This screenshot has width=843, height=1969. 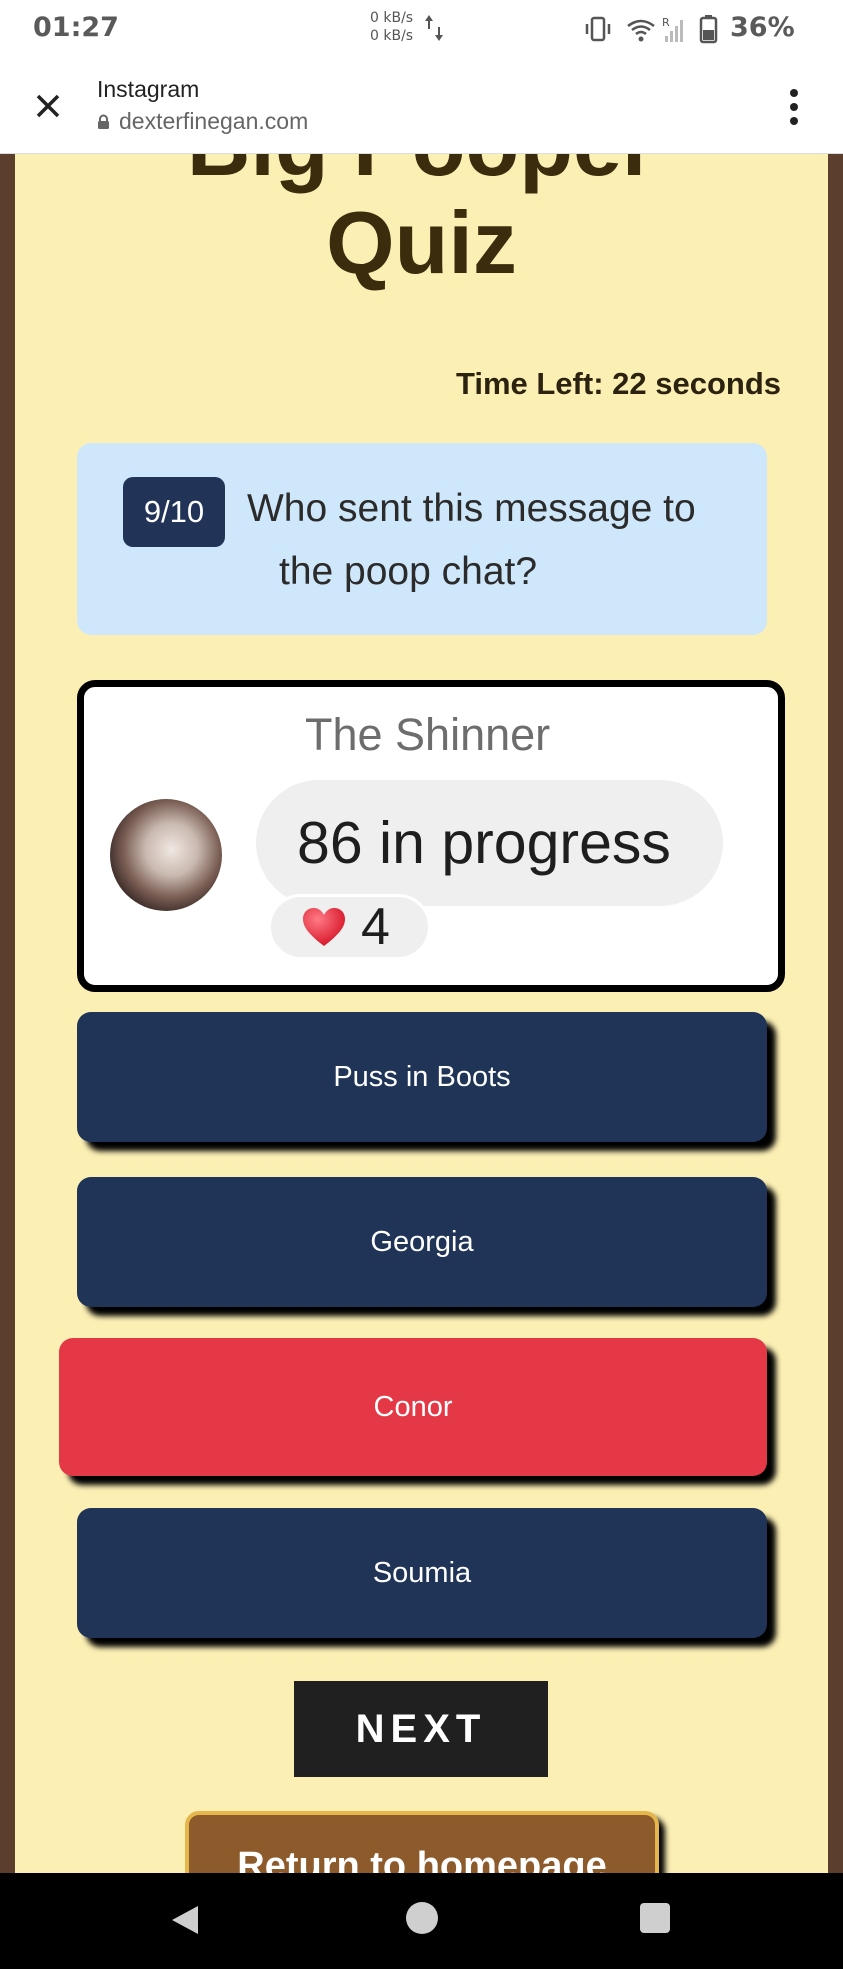 I want to click on more-menu-icon, so click(x=794, y=107).